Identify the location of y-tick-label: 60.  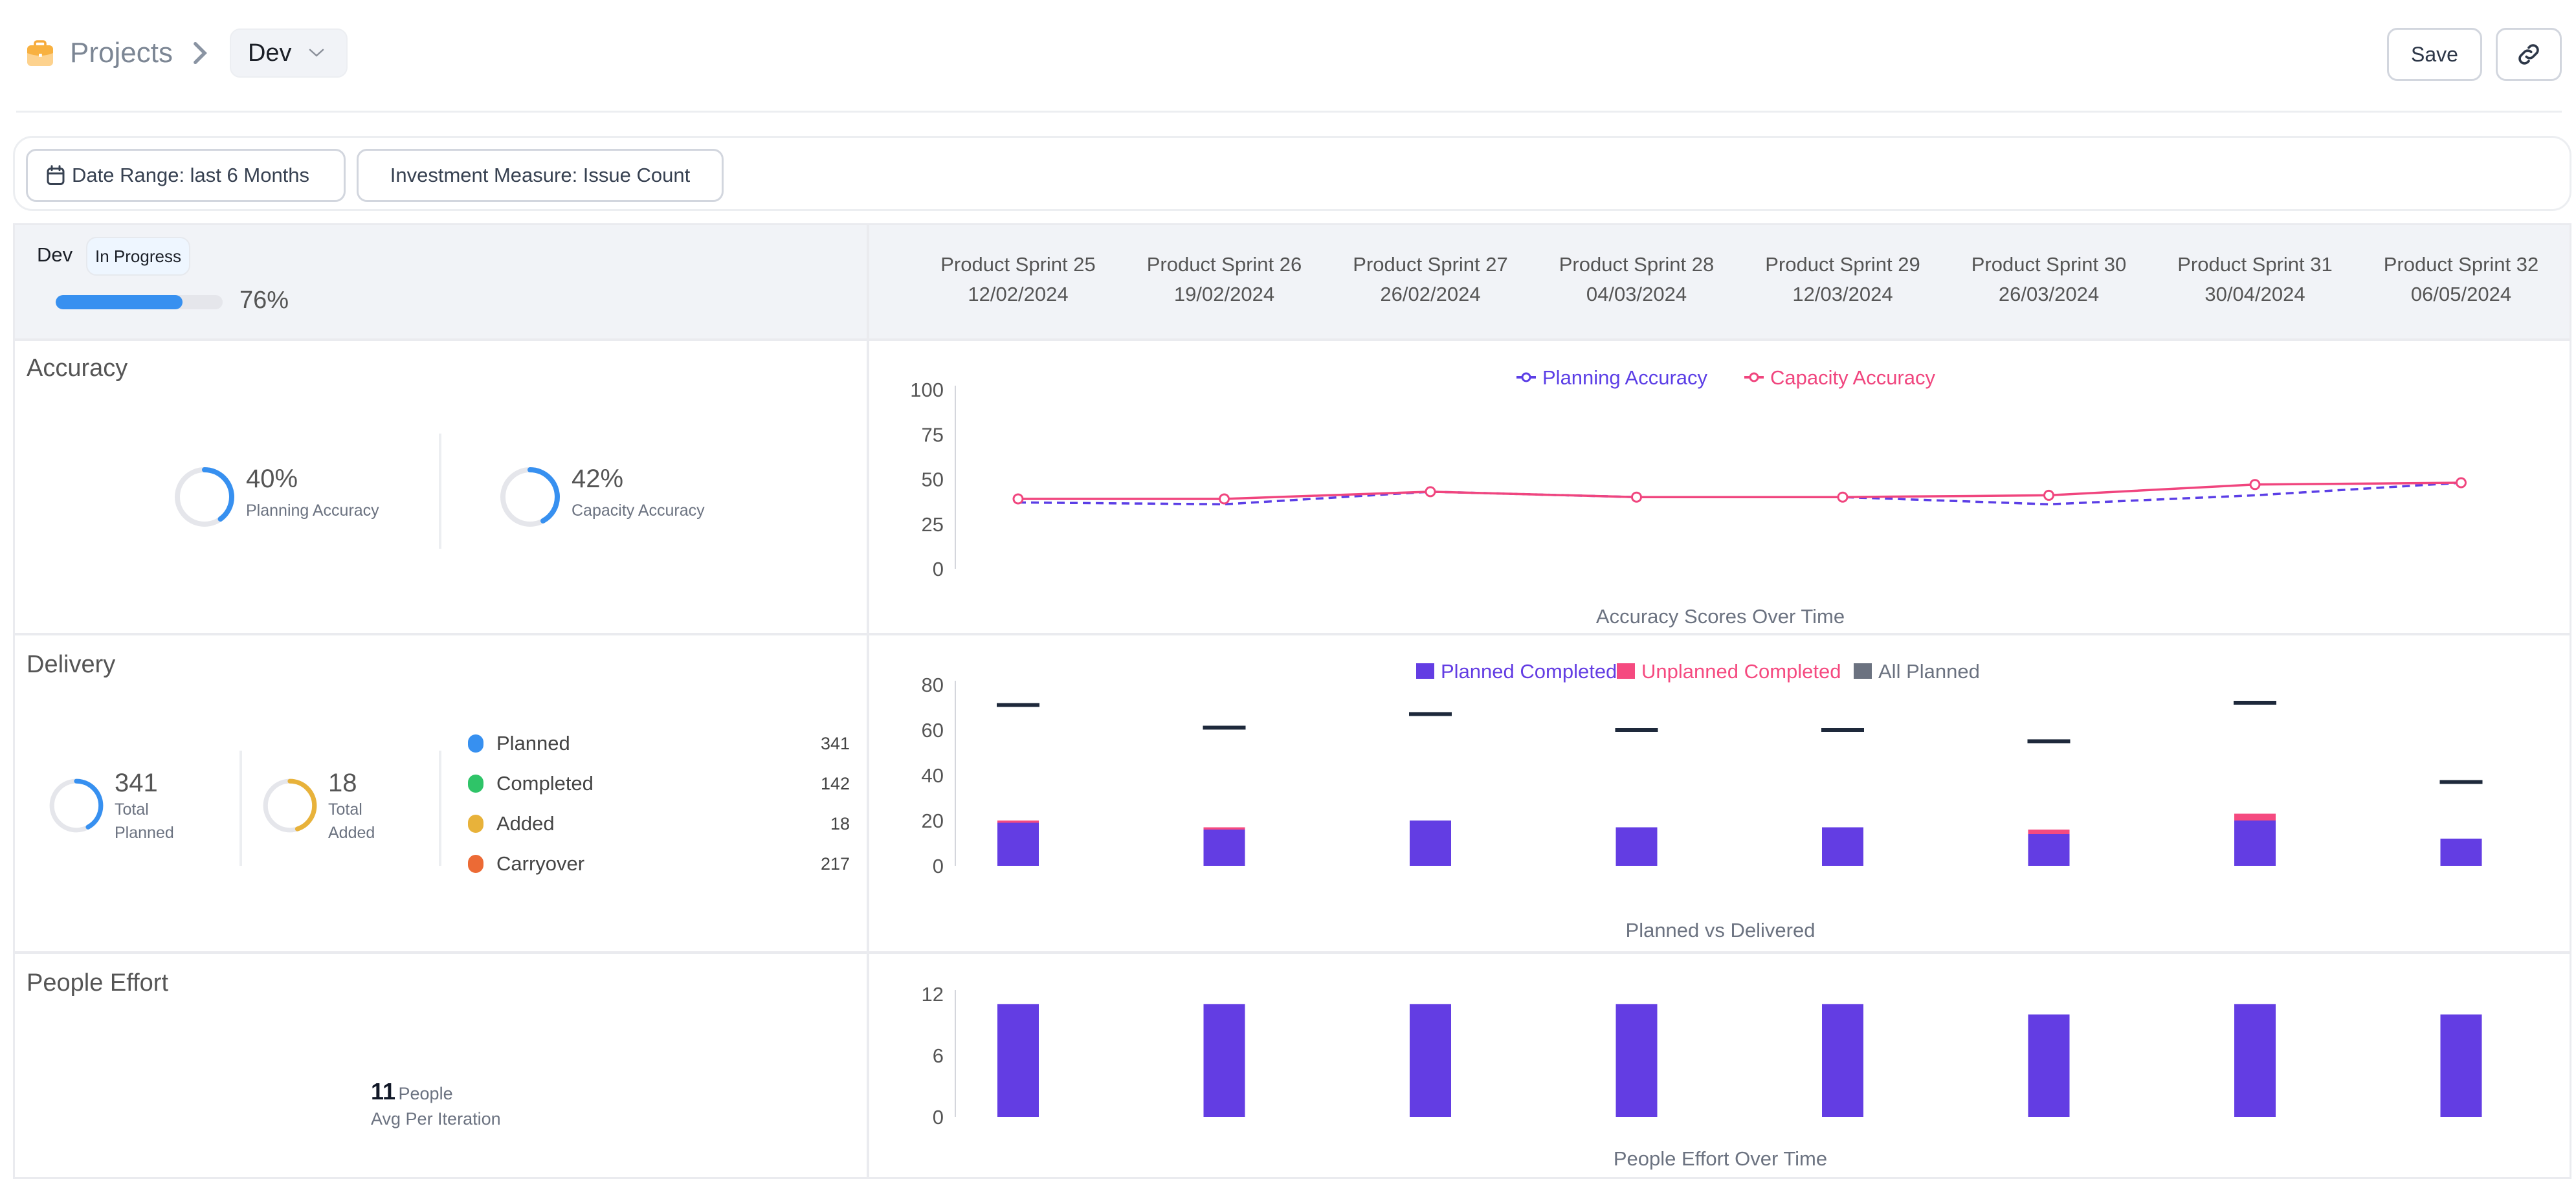
(933, 731).